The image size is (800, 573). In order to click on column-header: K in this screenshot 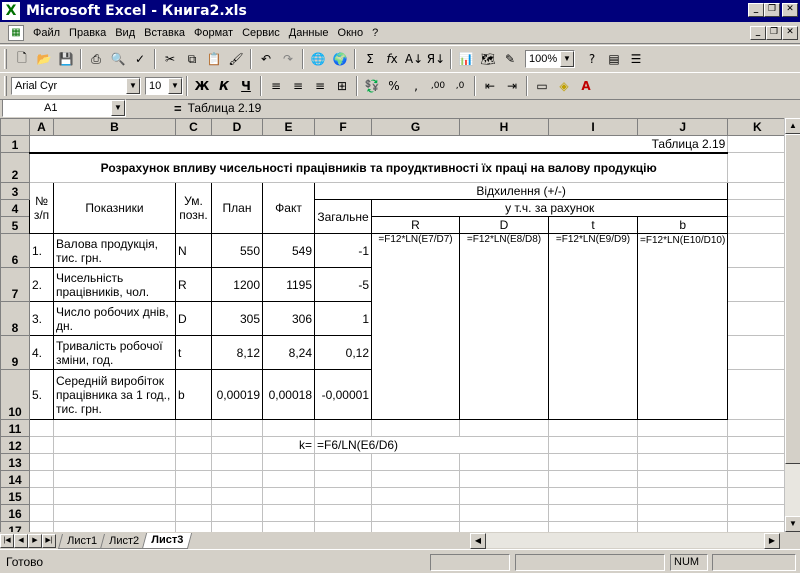, I will do `click(757, 127)`.